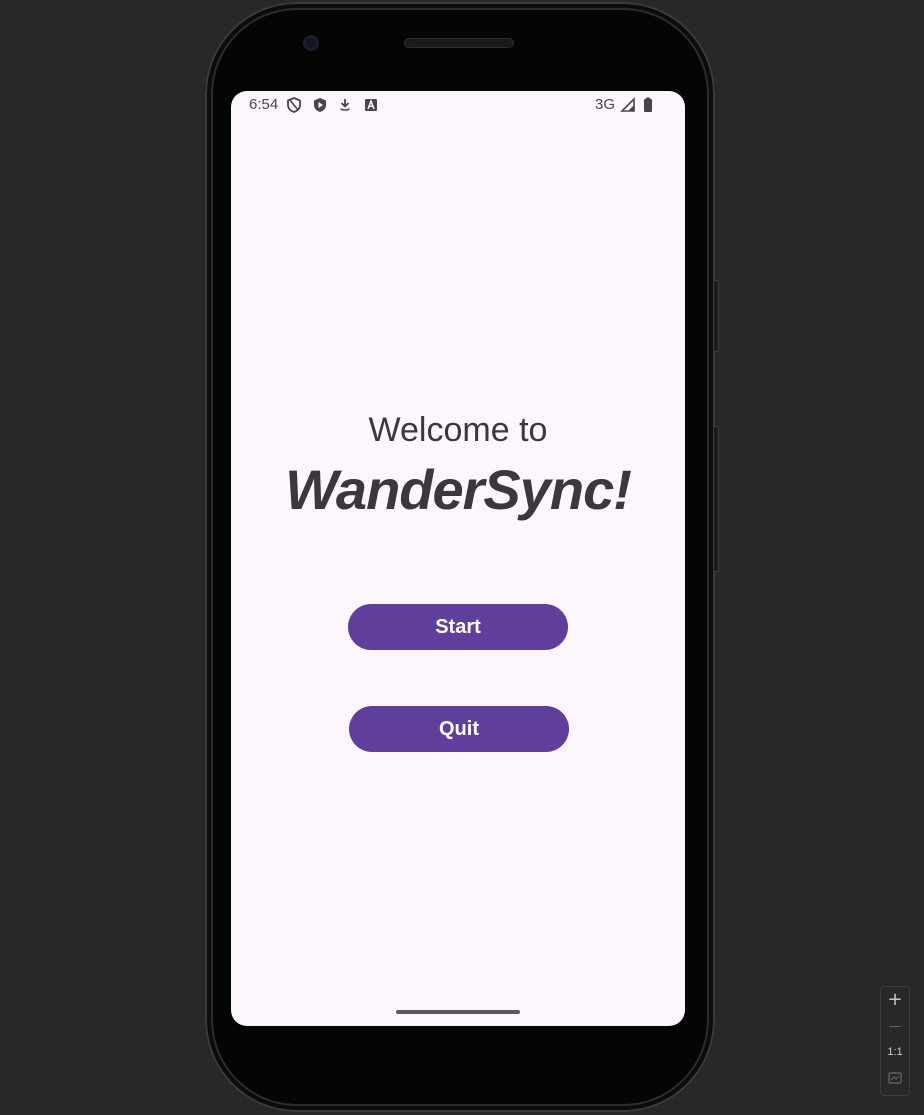  I want to click on download-icon, so click(345, 107).